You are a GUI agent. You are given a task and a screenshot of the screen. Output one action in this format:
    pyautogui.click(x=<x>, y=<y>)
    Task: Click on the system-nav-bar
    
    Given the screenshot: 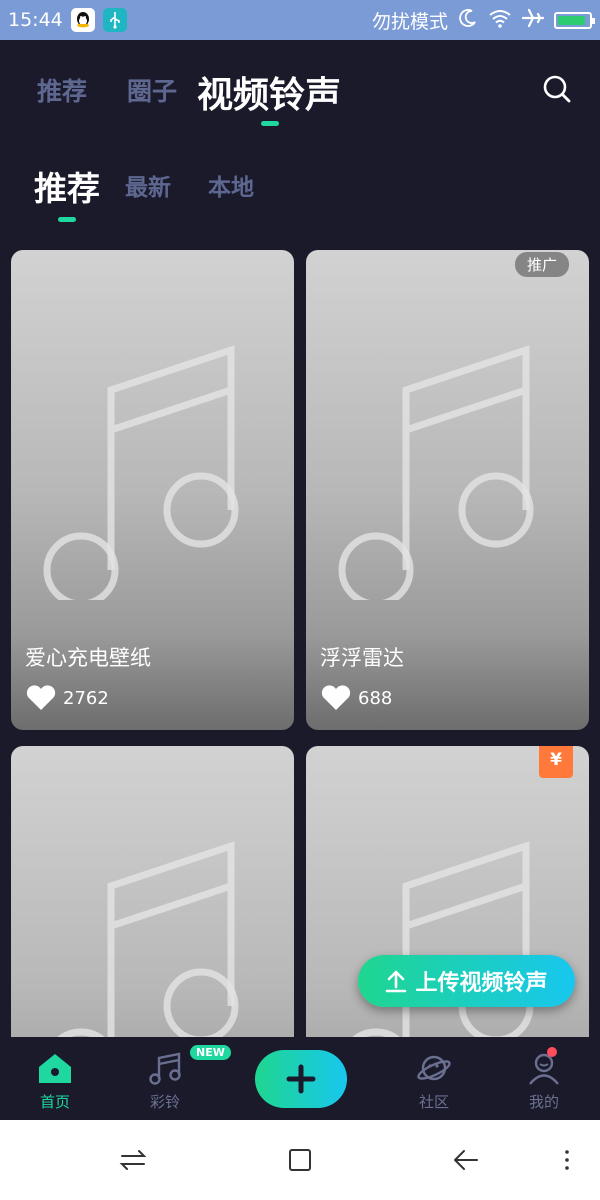 What is the action you would take?
    pyautogui.click(x=300, y=1160)
    